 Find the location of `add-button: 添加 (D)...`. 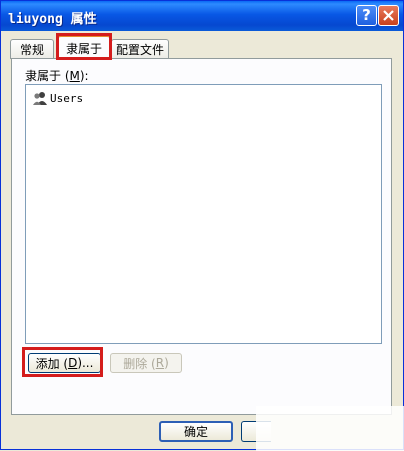

add-button: 添加 (D)... is located at coordinates (64, 363).